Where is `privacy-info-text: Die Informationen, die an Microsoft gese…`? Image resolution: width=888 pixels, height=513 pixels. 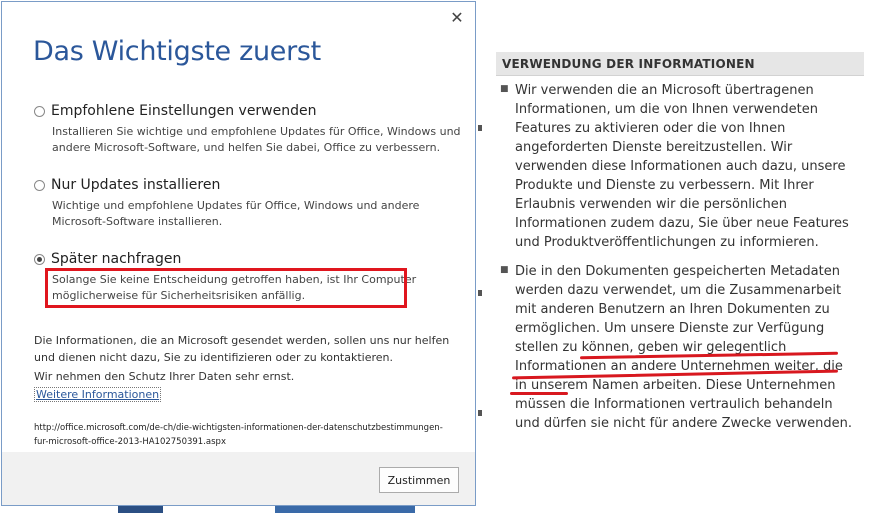 privacy-info-text: Die Informationen, die an Microsoft gese… is located at coordinates (244, 358).